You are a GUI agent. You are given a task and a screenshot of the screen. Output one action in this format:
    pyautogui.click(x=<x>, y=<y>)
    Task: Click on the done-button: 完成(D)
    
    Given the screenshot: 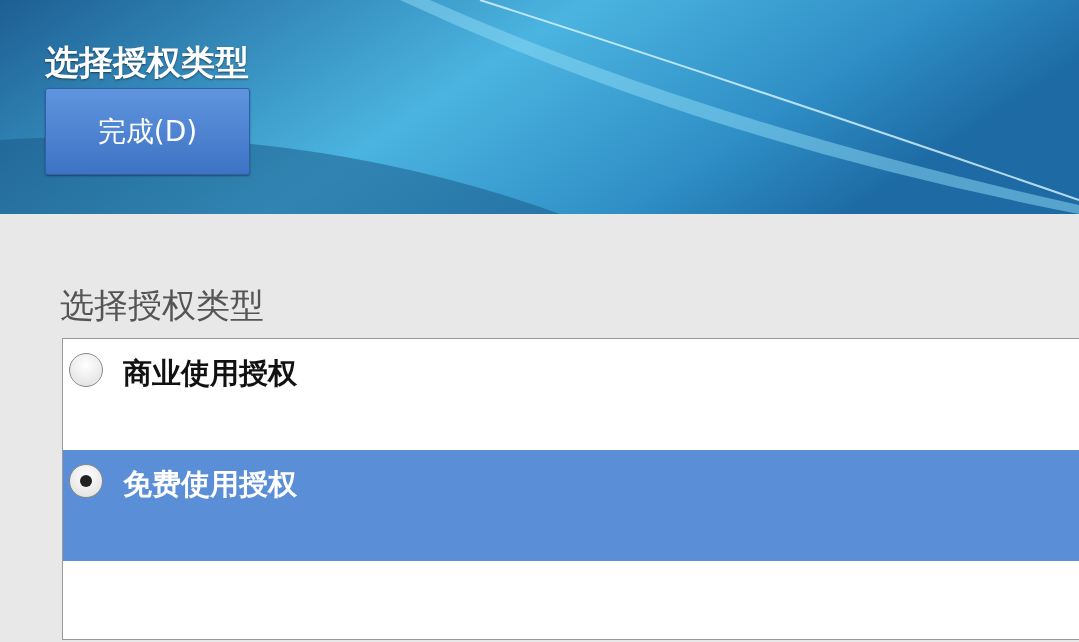 What is the action you would take?
    pyautogui.click(x=147, y=131)
    